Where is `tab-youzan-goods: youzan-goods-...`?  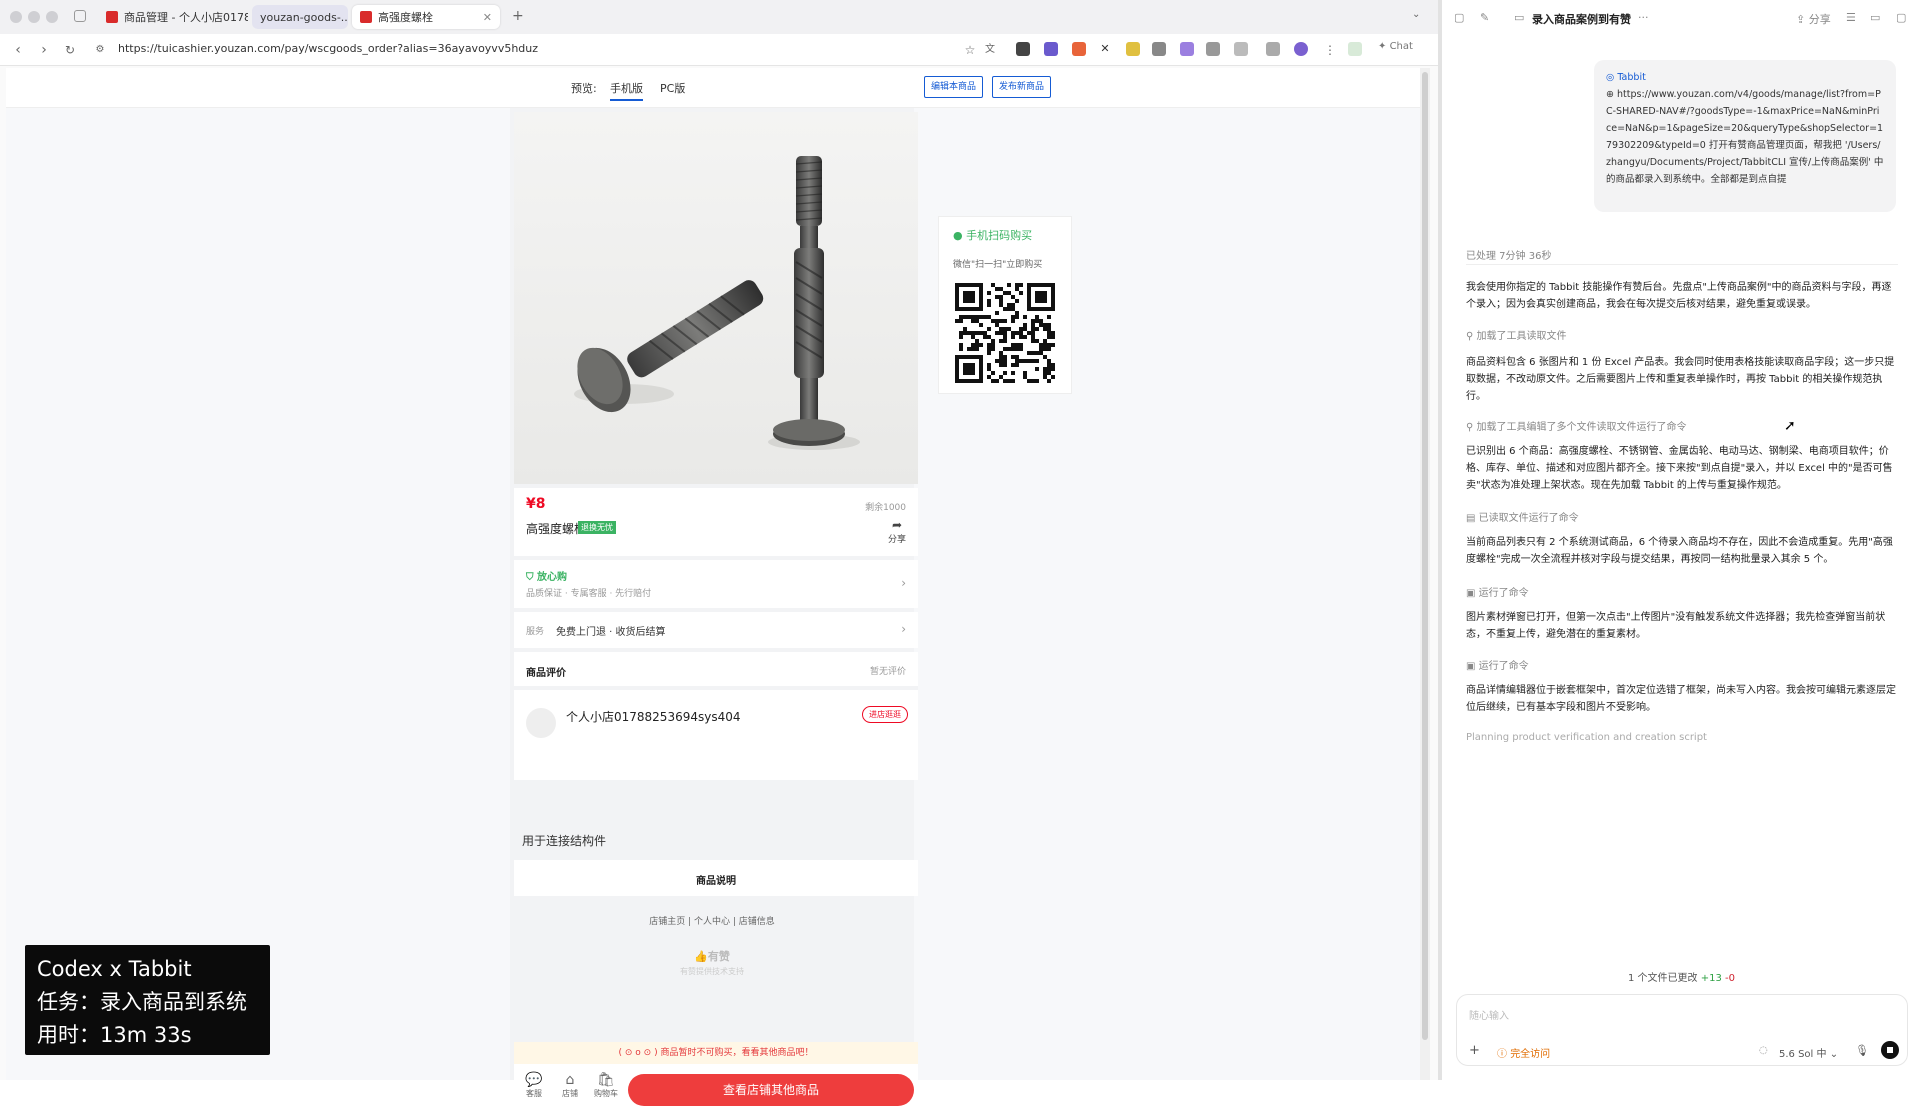 tab-youzan-goods: youzan-goods-... is located at coordinates (300, 17).